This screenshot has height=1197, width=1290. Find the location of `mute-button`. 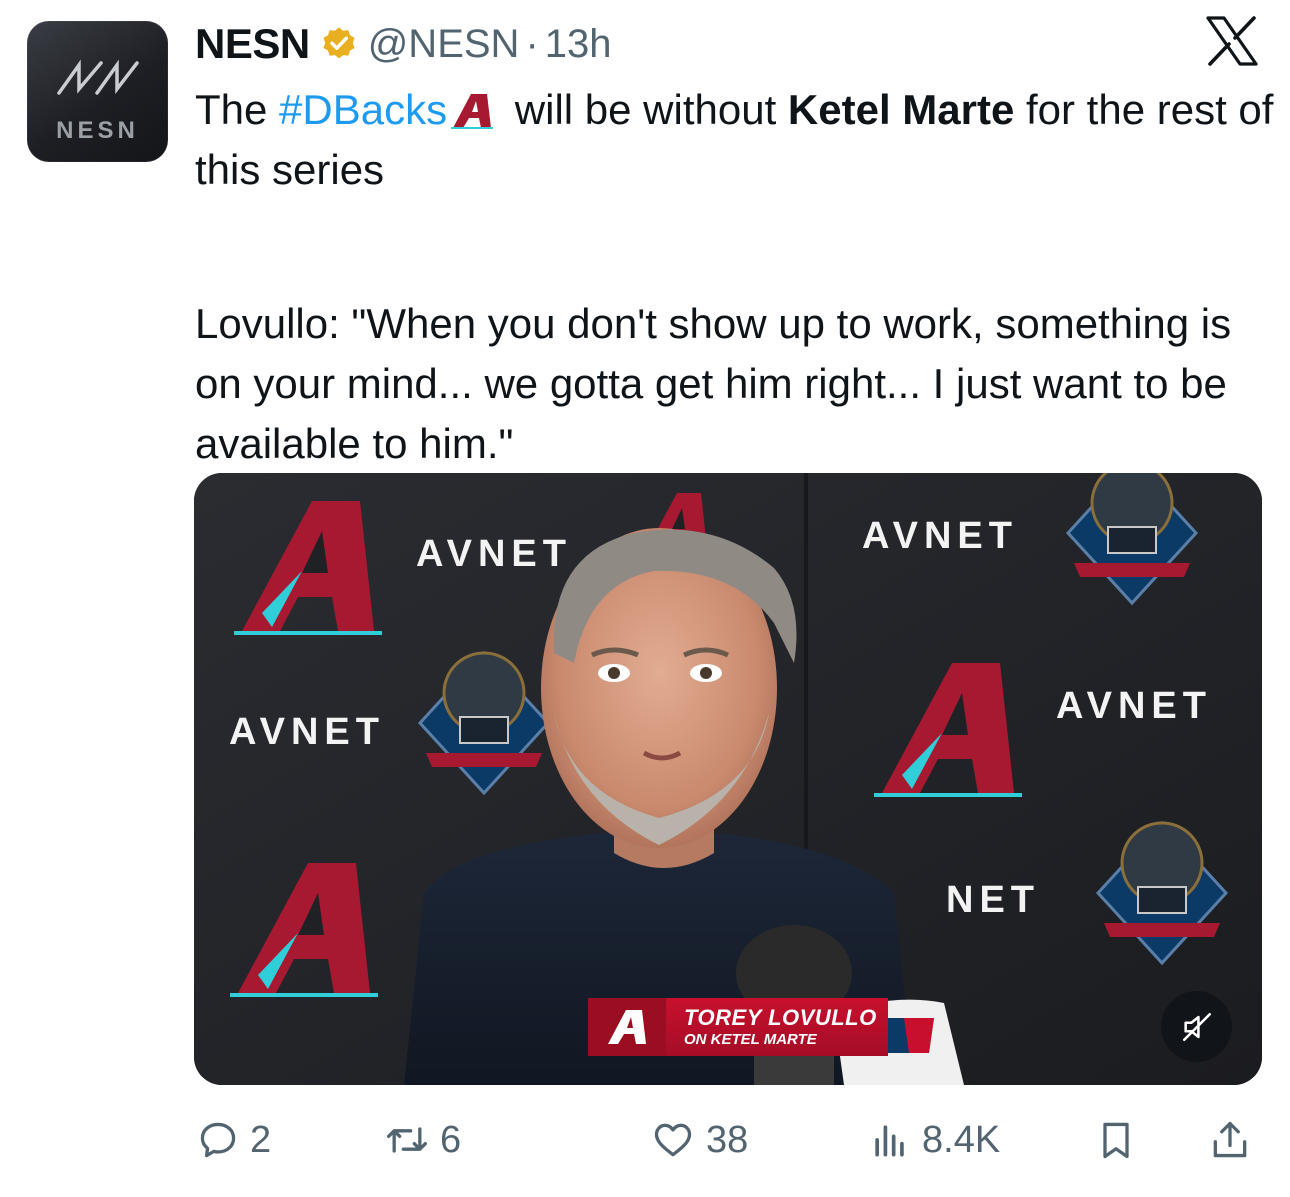

mute-button is located at coordinates (1196, 1026).